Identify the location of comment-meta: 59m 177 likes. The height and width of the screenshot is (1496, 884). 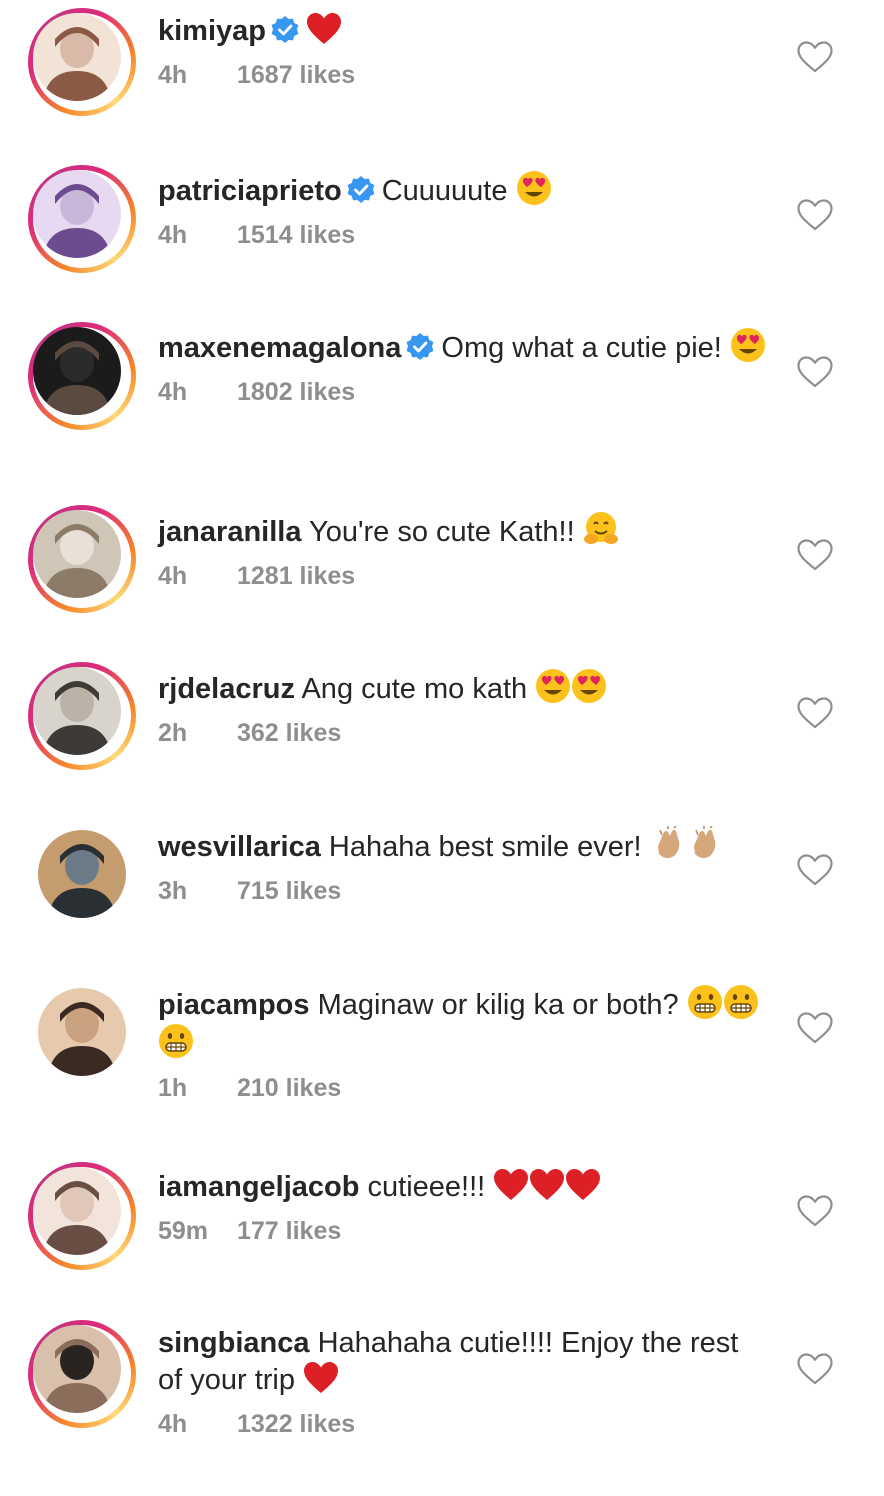
(463, 1231).